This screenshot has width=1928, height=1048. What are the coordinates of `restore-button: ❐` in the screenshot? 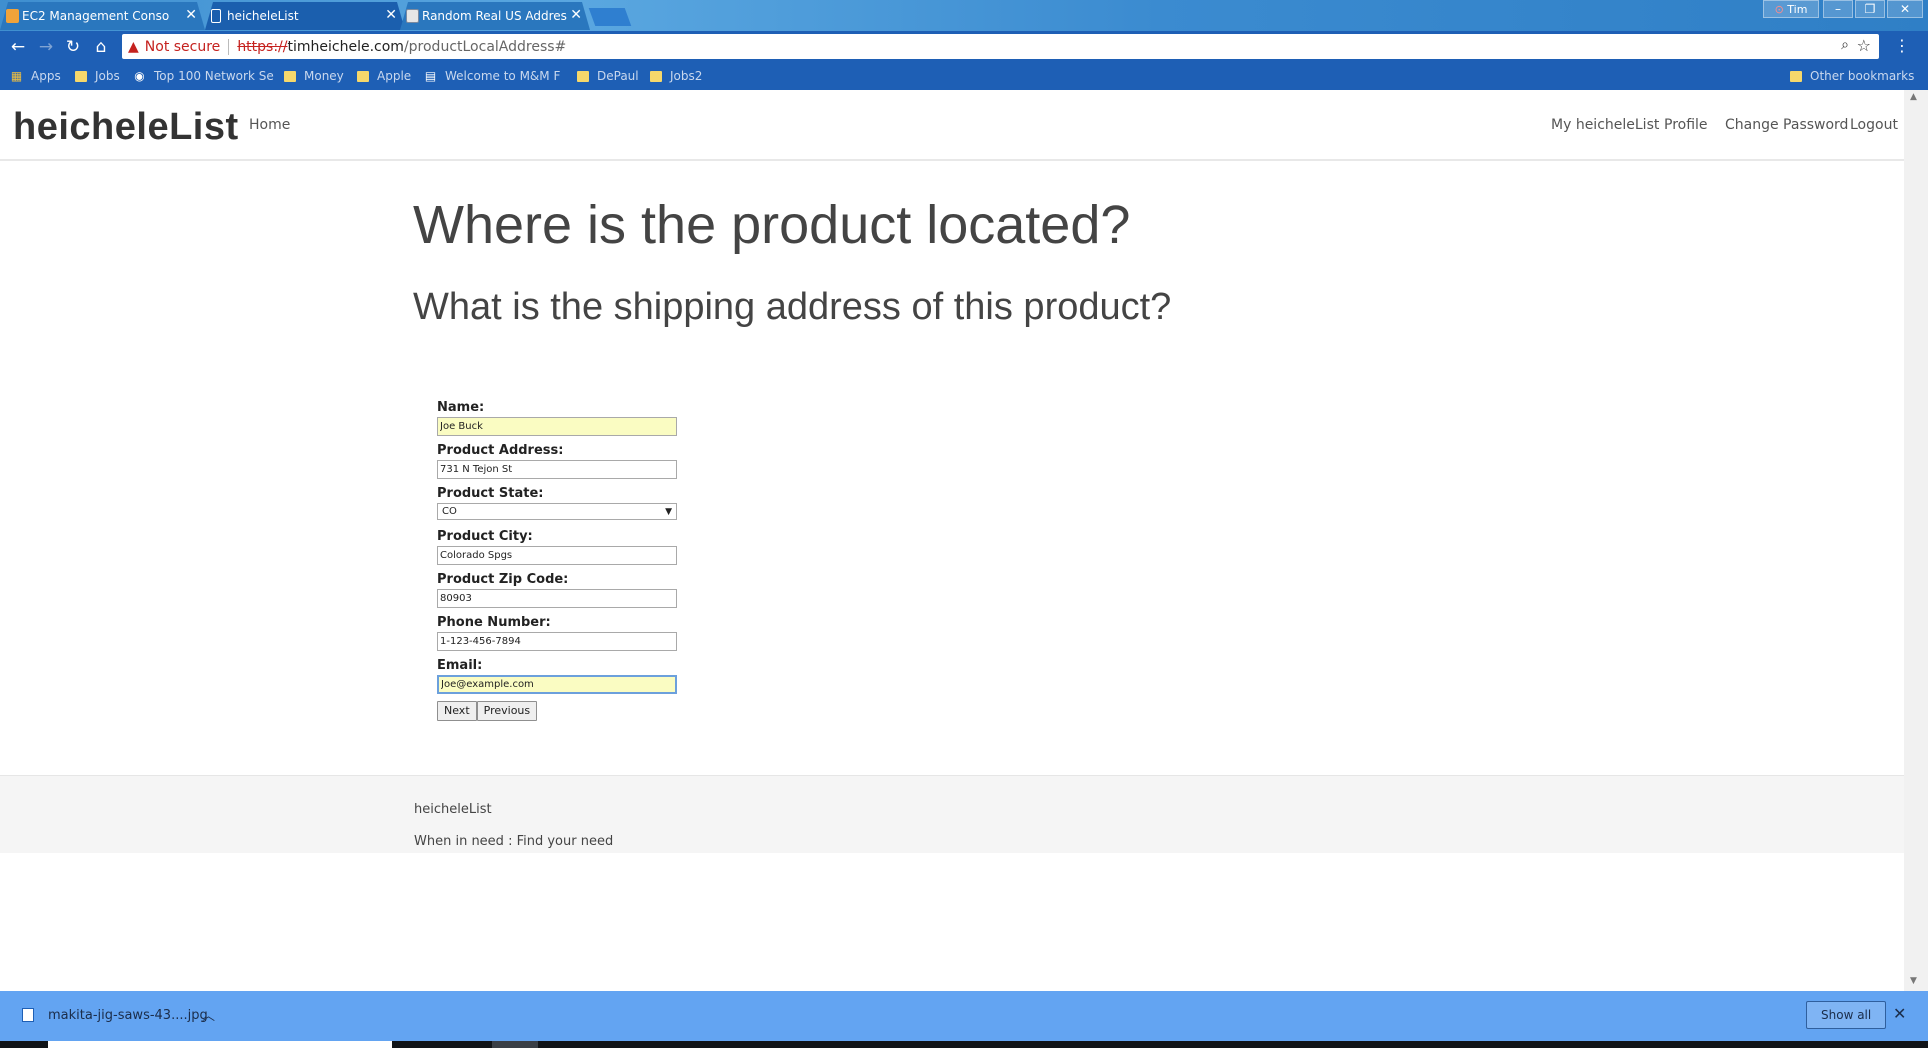 It's located at (1870, 9).